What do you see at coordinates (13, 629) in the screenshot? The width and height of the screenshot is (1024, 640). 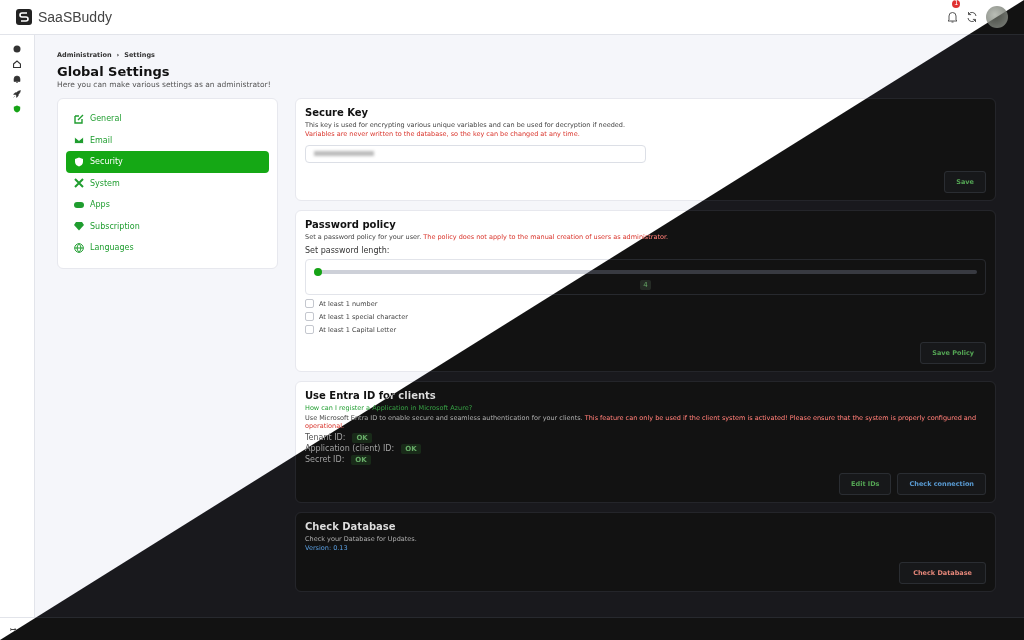 I see `expand-sidebar-button: ↦` at bounding box center [13, 629].